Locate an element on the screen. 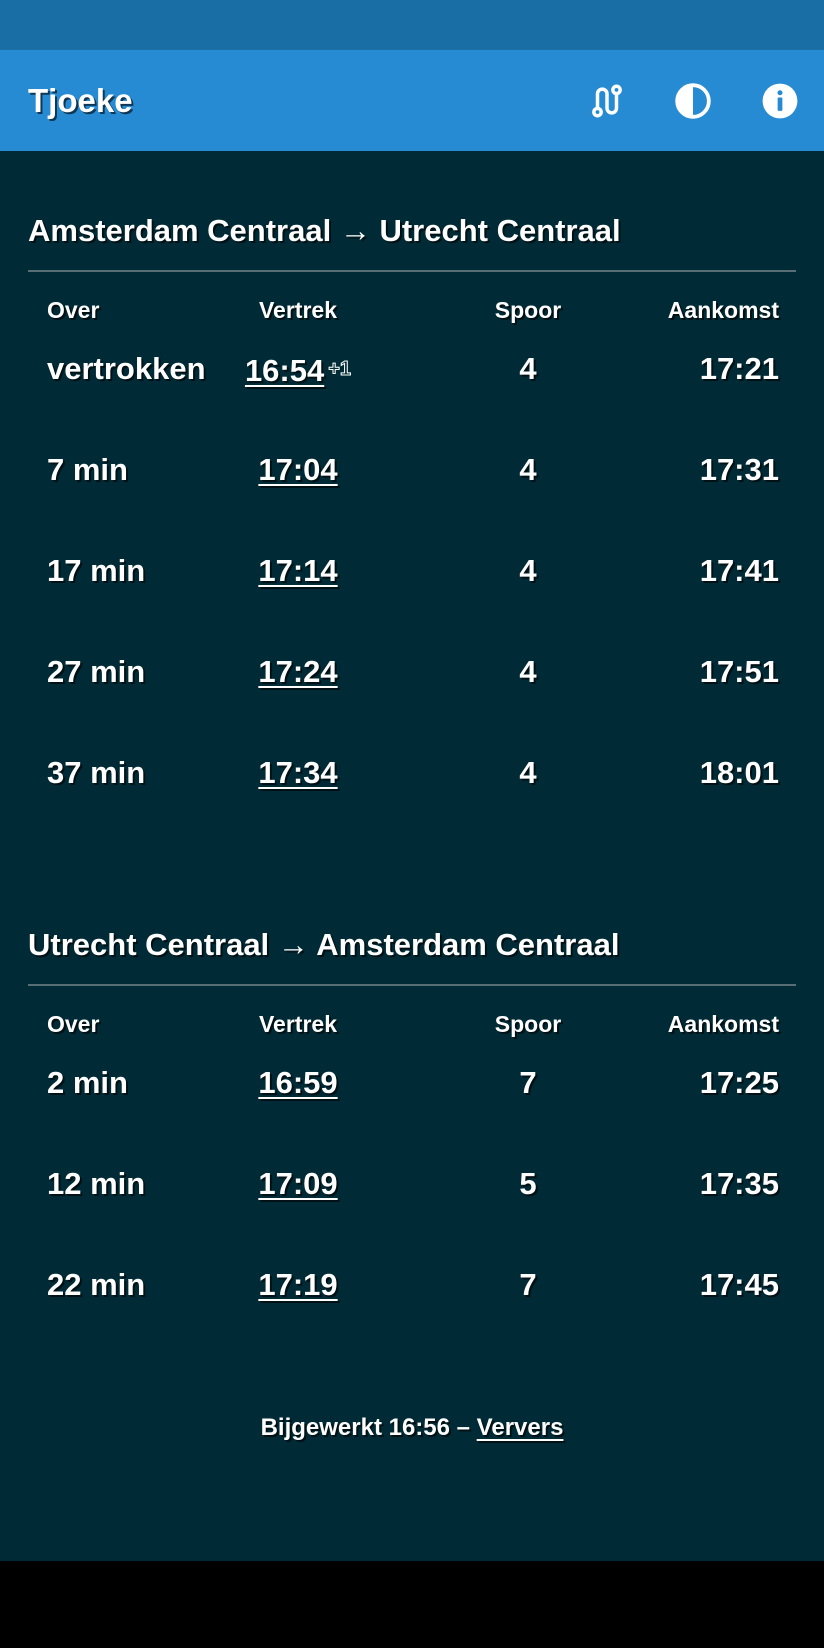 The width and height of the screenshot is (824, 1648). navigation-bar is located at coordinates (412, 1604).